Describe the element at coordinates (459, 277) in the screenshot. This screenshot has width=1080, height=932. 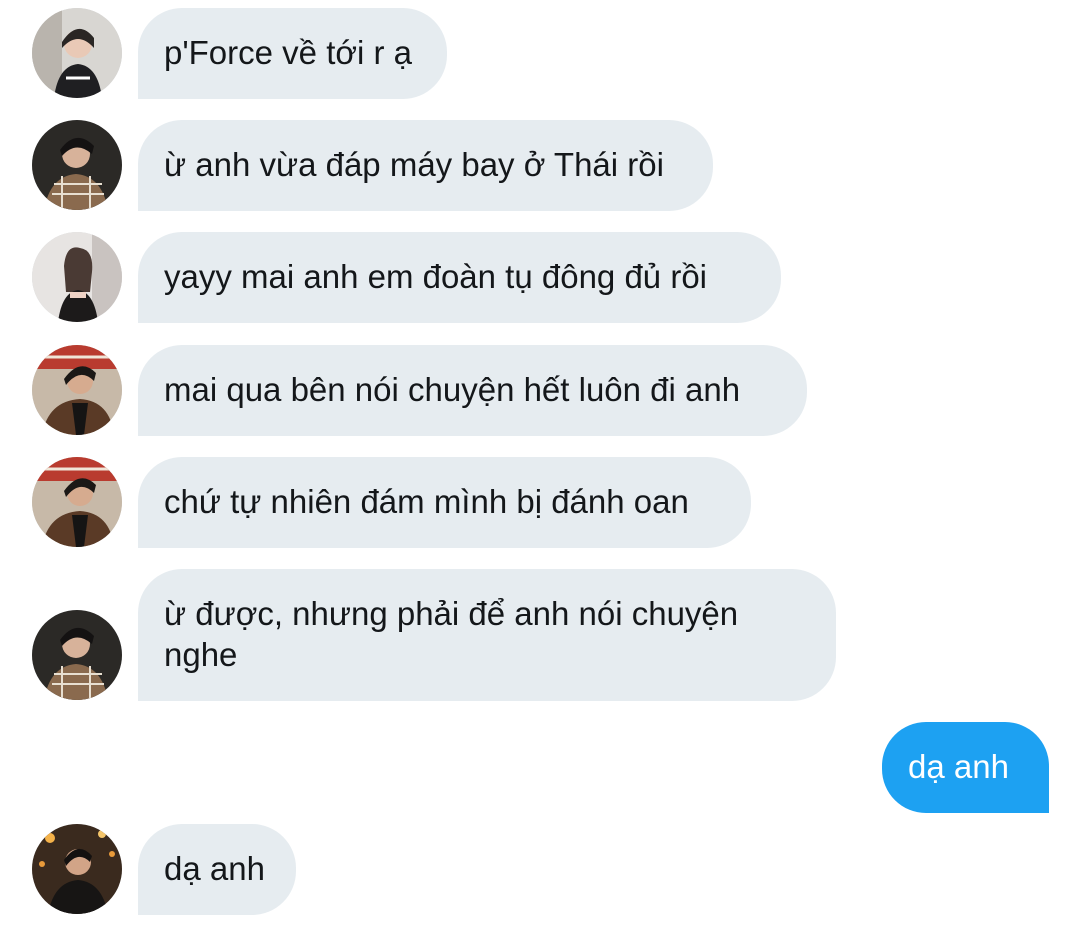
I see `message-bubble: yayy mai anh em đoàn tụ đông đủ rồi` at that location.